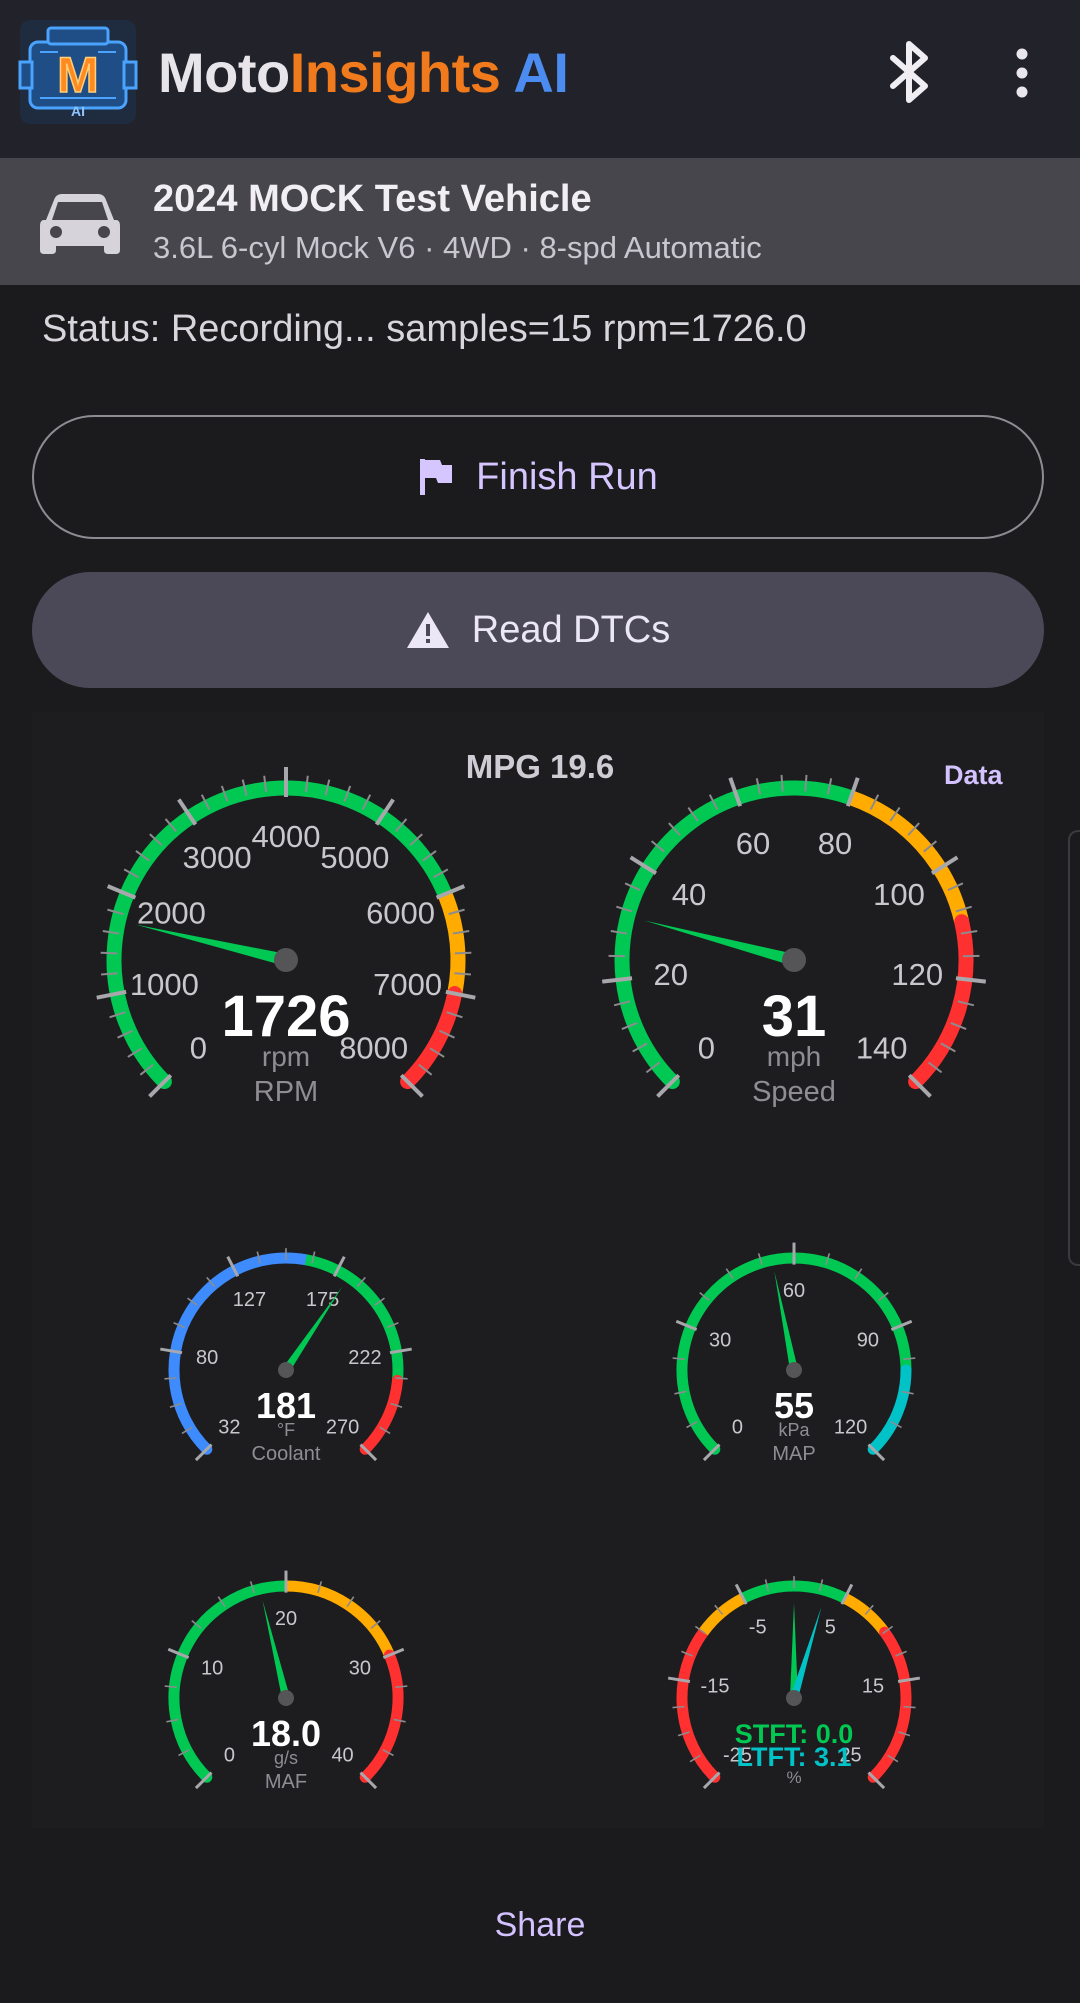 The image size is (1080, 2003). Describe the element at coordinates (451, 943) in the screenshot. I see `rpm-zone-orange` at that location.